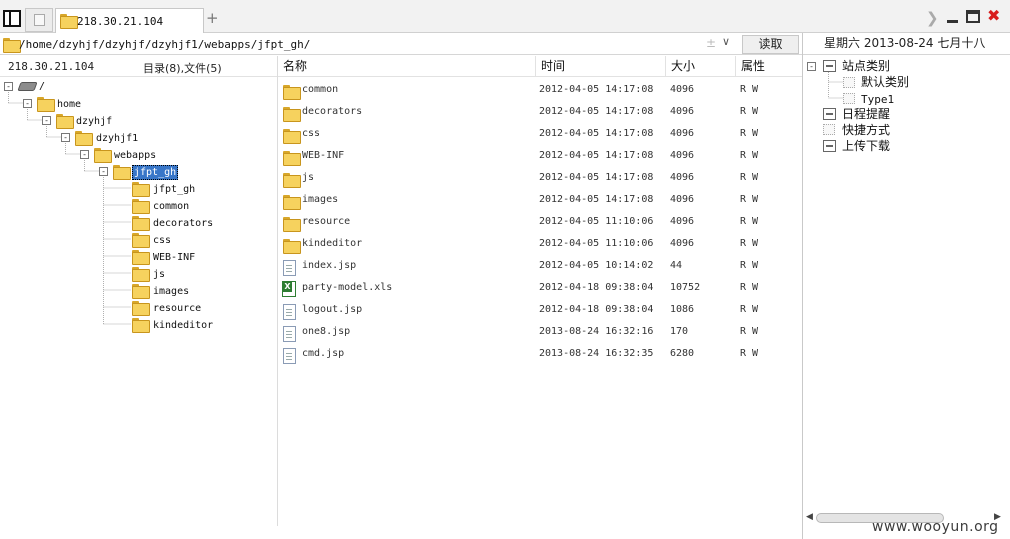  Describe the element at coordinates (866, 66) in the screenshot. I see `site-category-label: 站点类别` at that location.